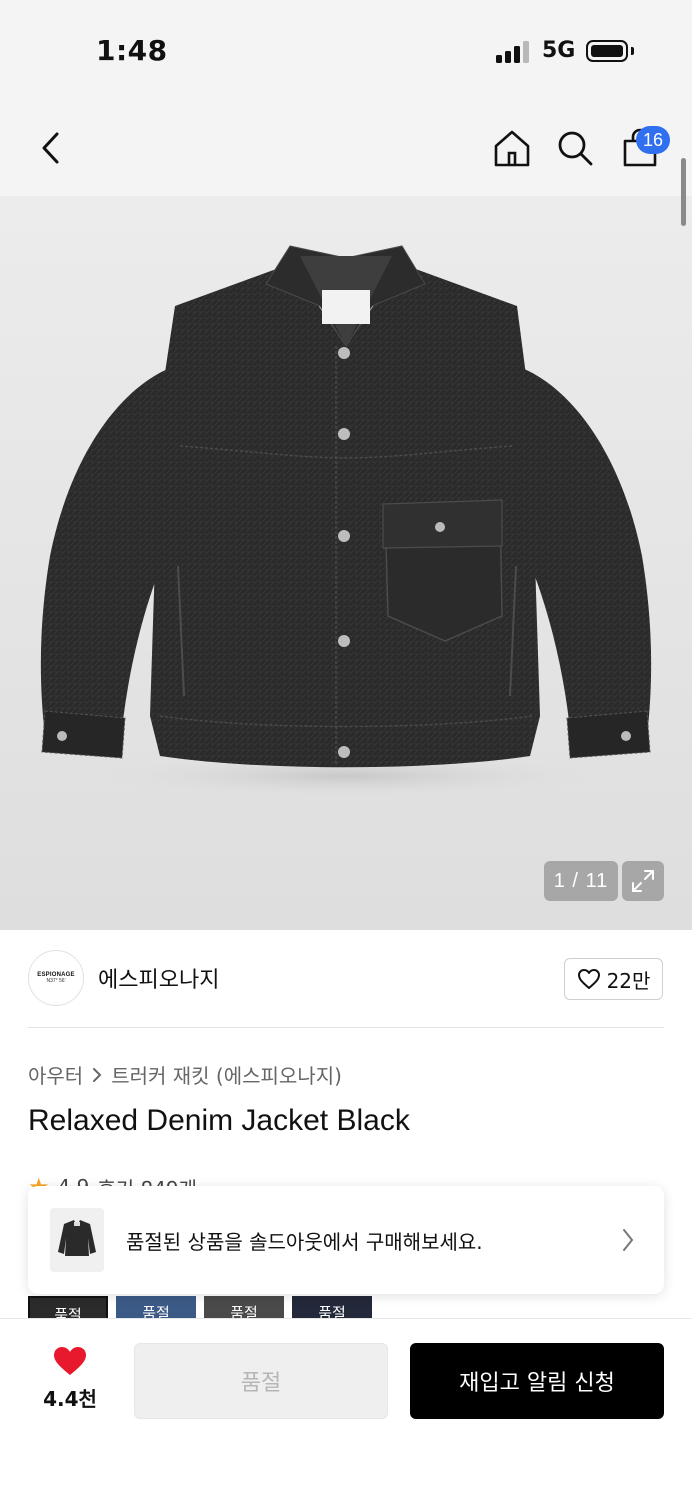 This screenshot has height=1500, width=692. I want to click on expand-icon, so click(643, 881).